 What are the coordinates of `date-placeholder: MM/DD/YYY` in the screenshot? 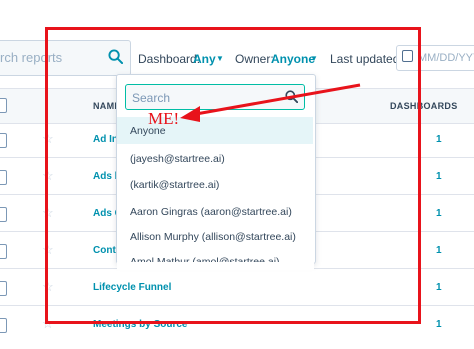 It's located at (446, 58).